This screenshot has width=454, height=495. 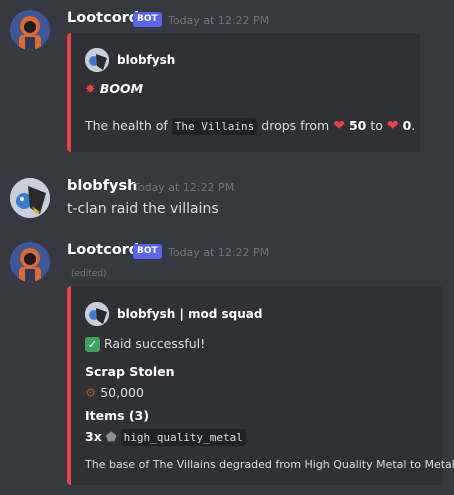 I want to click on scrap-value: ⚙ 50,000, so click(x=114, y=392).